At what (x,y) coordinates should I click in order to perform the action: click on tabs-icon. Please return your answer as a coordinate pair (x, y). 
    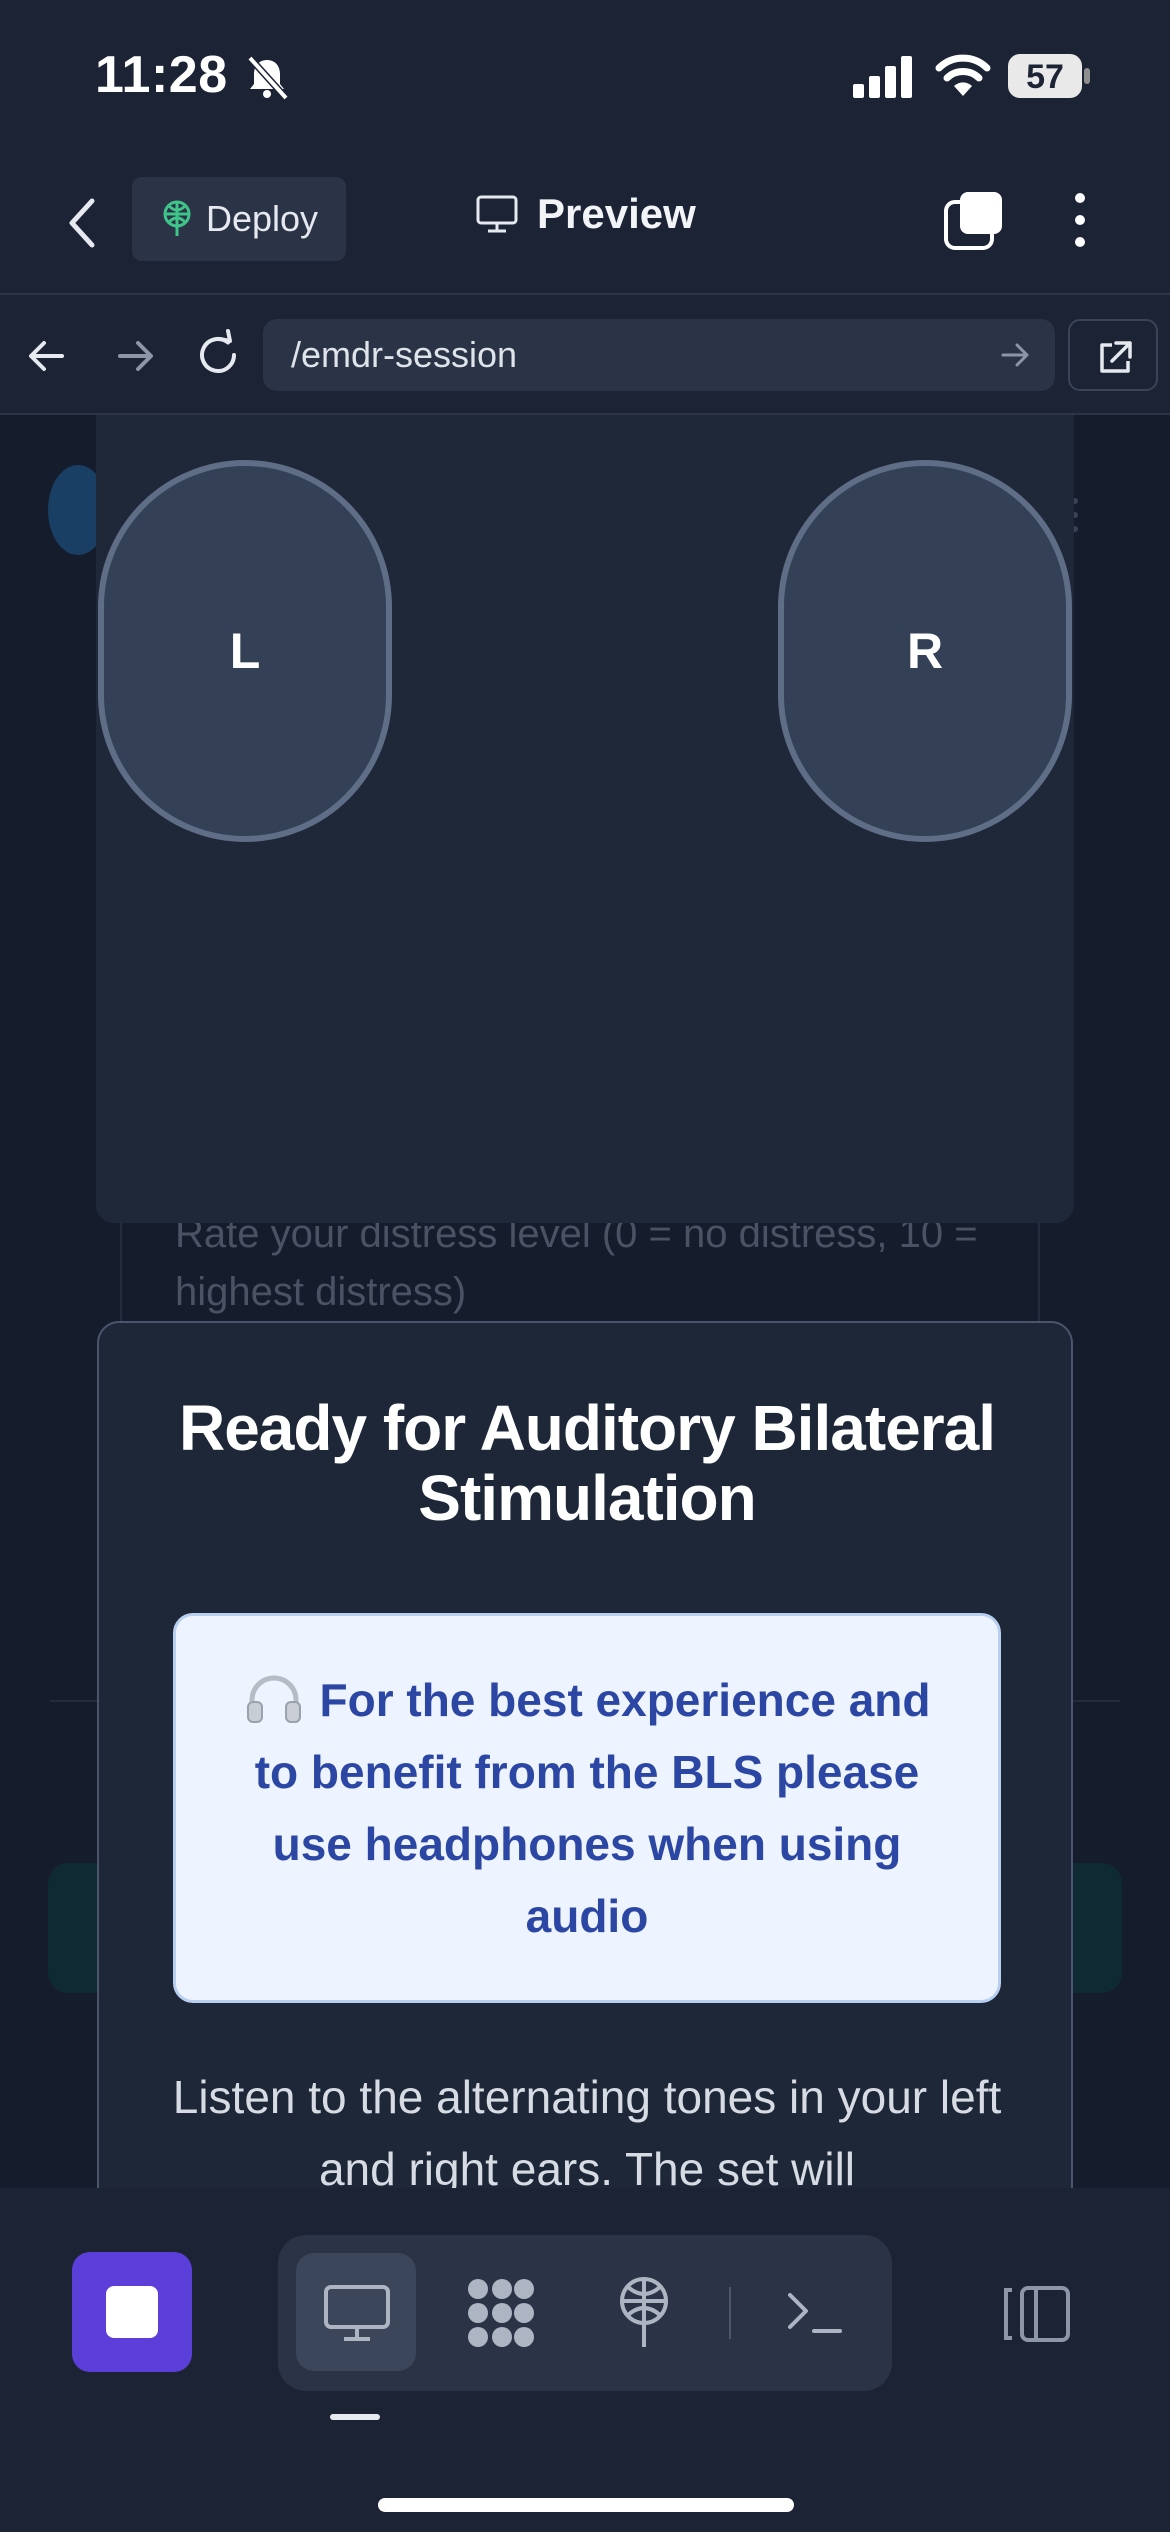
    Looking at the image, I should click on (974, 220).